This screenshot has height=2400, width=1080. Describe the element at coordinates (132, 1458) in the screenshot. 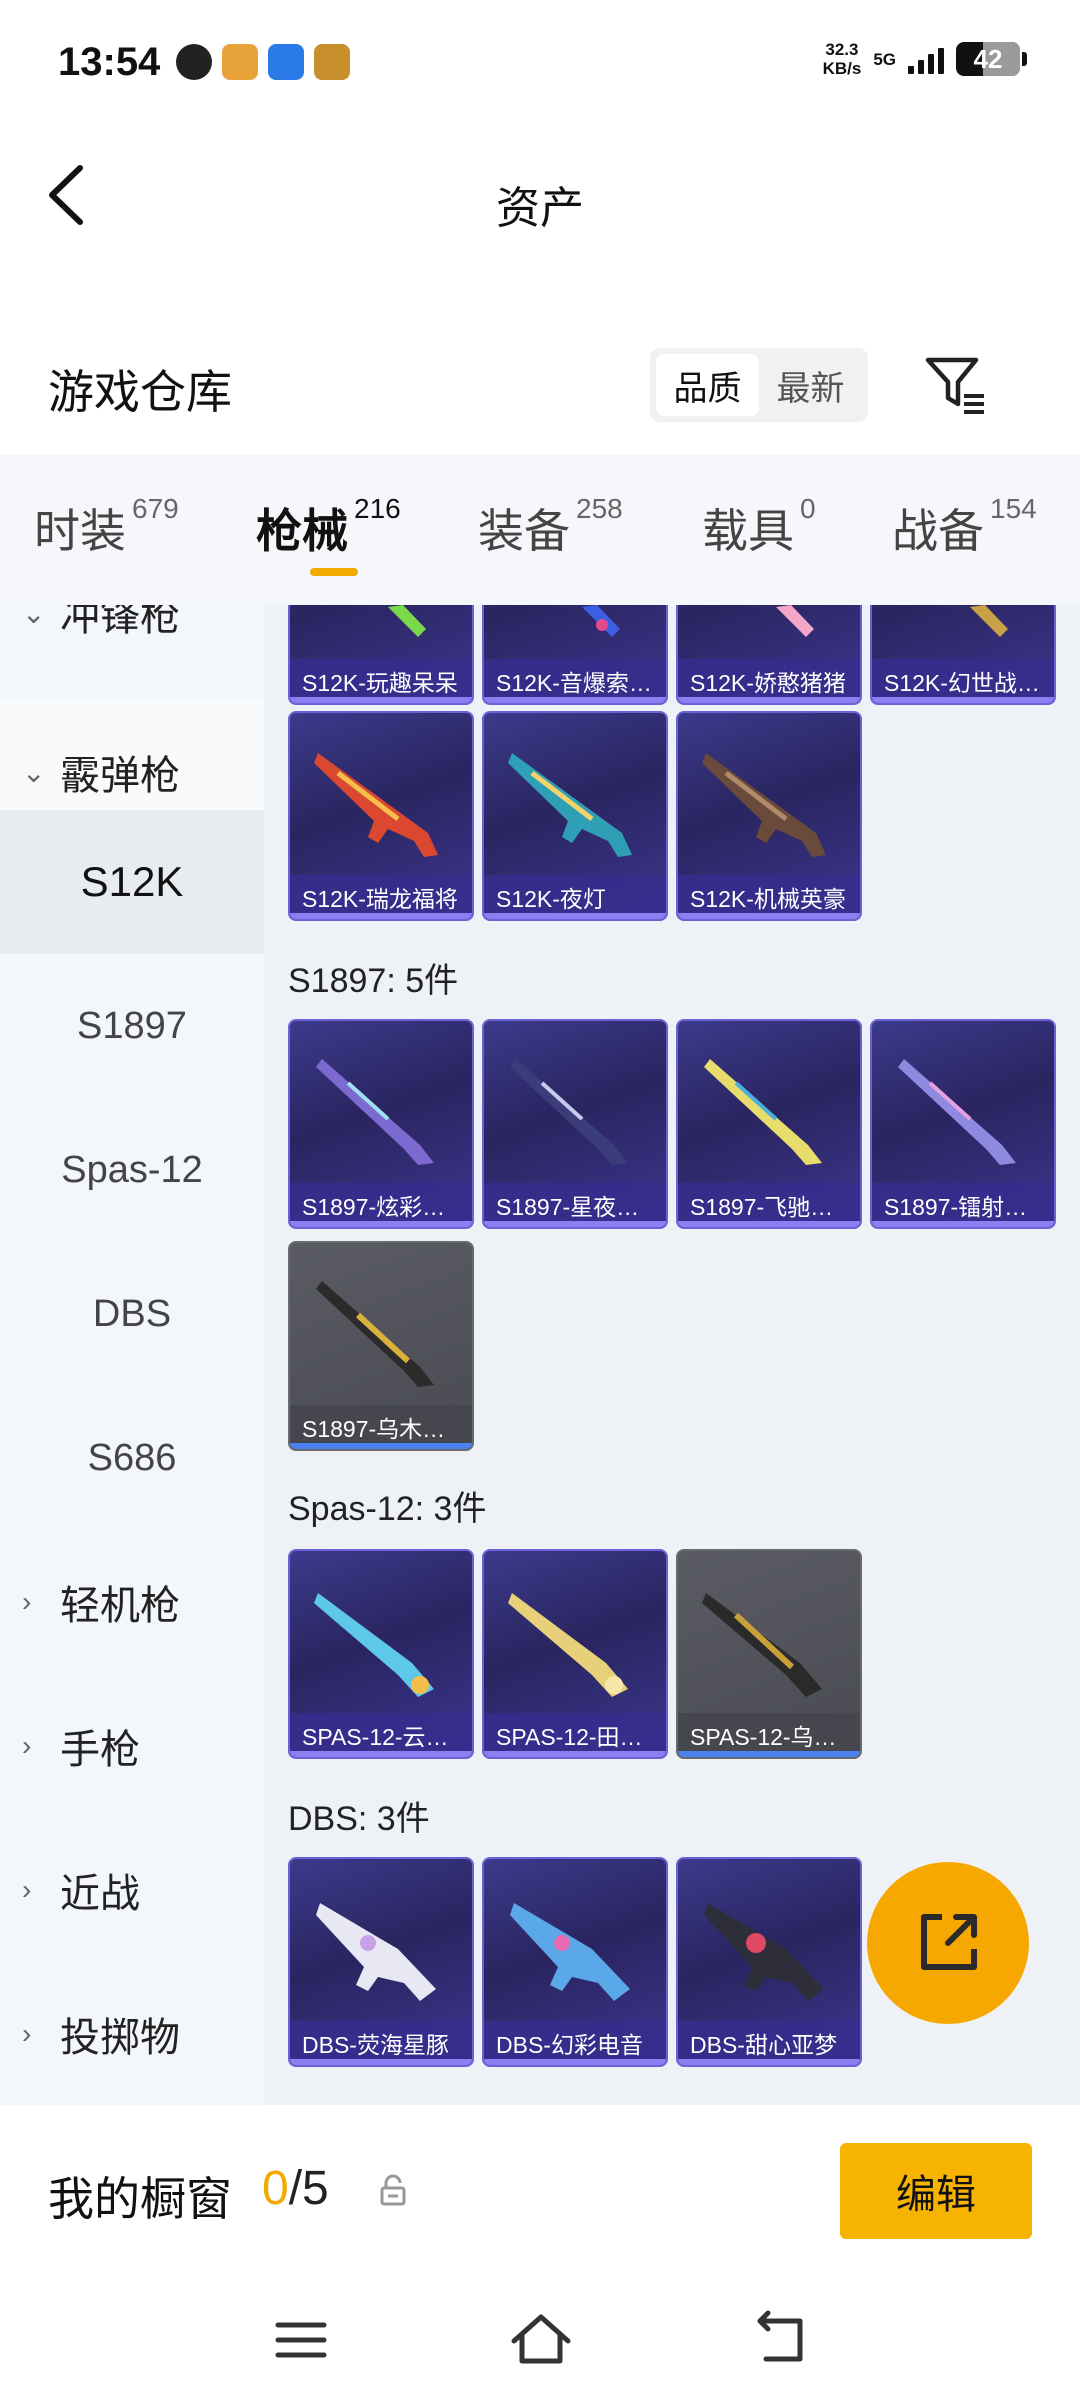

I see `sidebar-item-s686: S686` at that location.